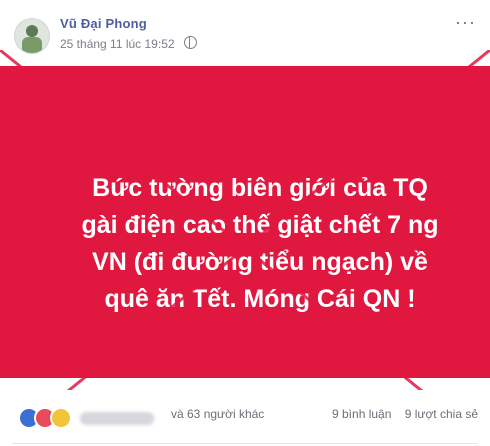  Describe the element at coordinates (260, 262) in the screenshot. I see `banner-line: VN (đi đường tiểu ngạch) về` at that location.